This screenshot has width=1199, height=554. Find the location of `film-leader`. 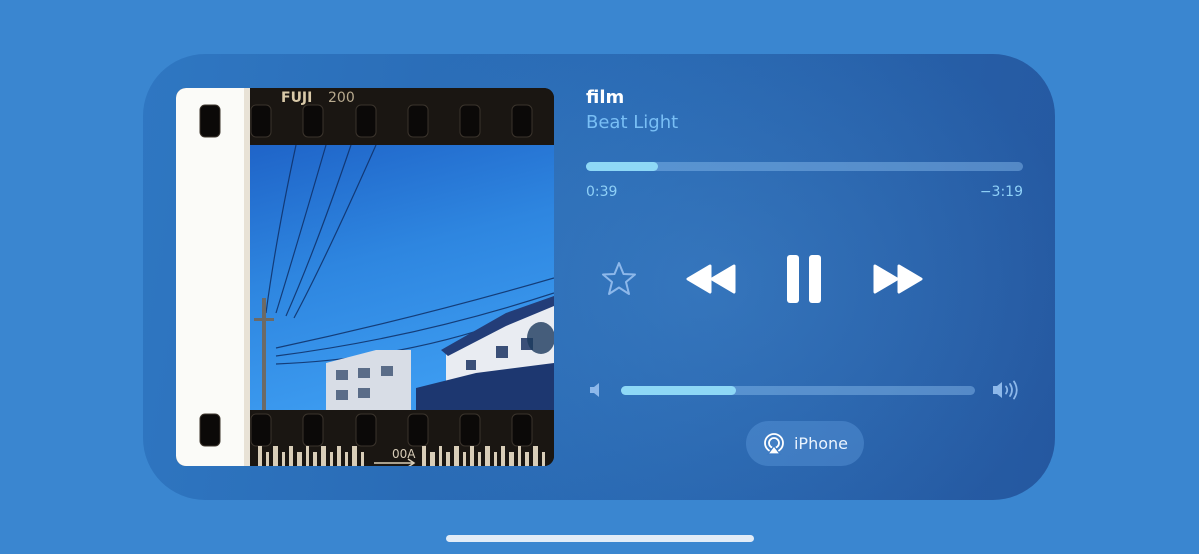

film-leader is located at coordinates (212, 277).